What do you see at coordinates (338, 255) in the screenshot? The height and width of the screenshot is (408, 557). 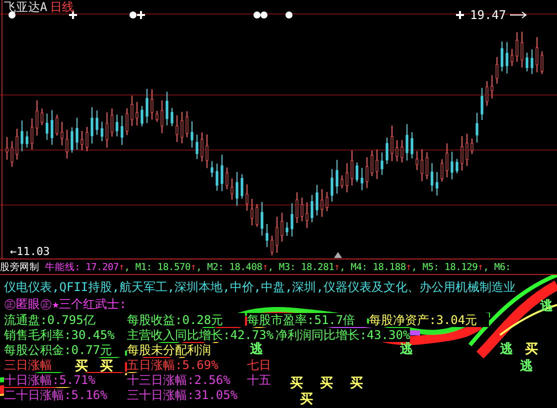 I see `triangle-marker-icon` at bounding box center [338, 255].